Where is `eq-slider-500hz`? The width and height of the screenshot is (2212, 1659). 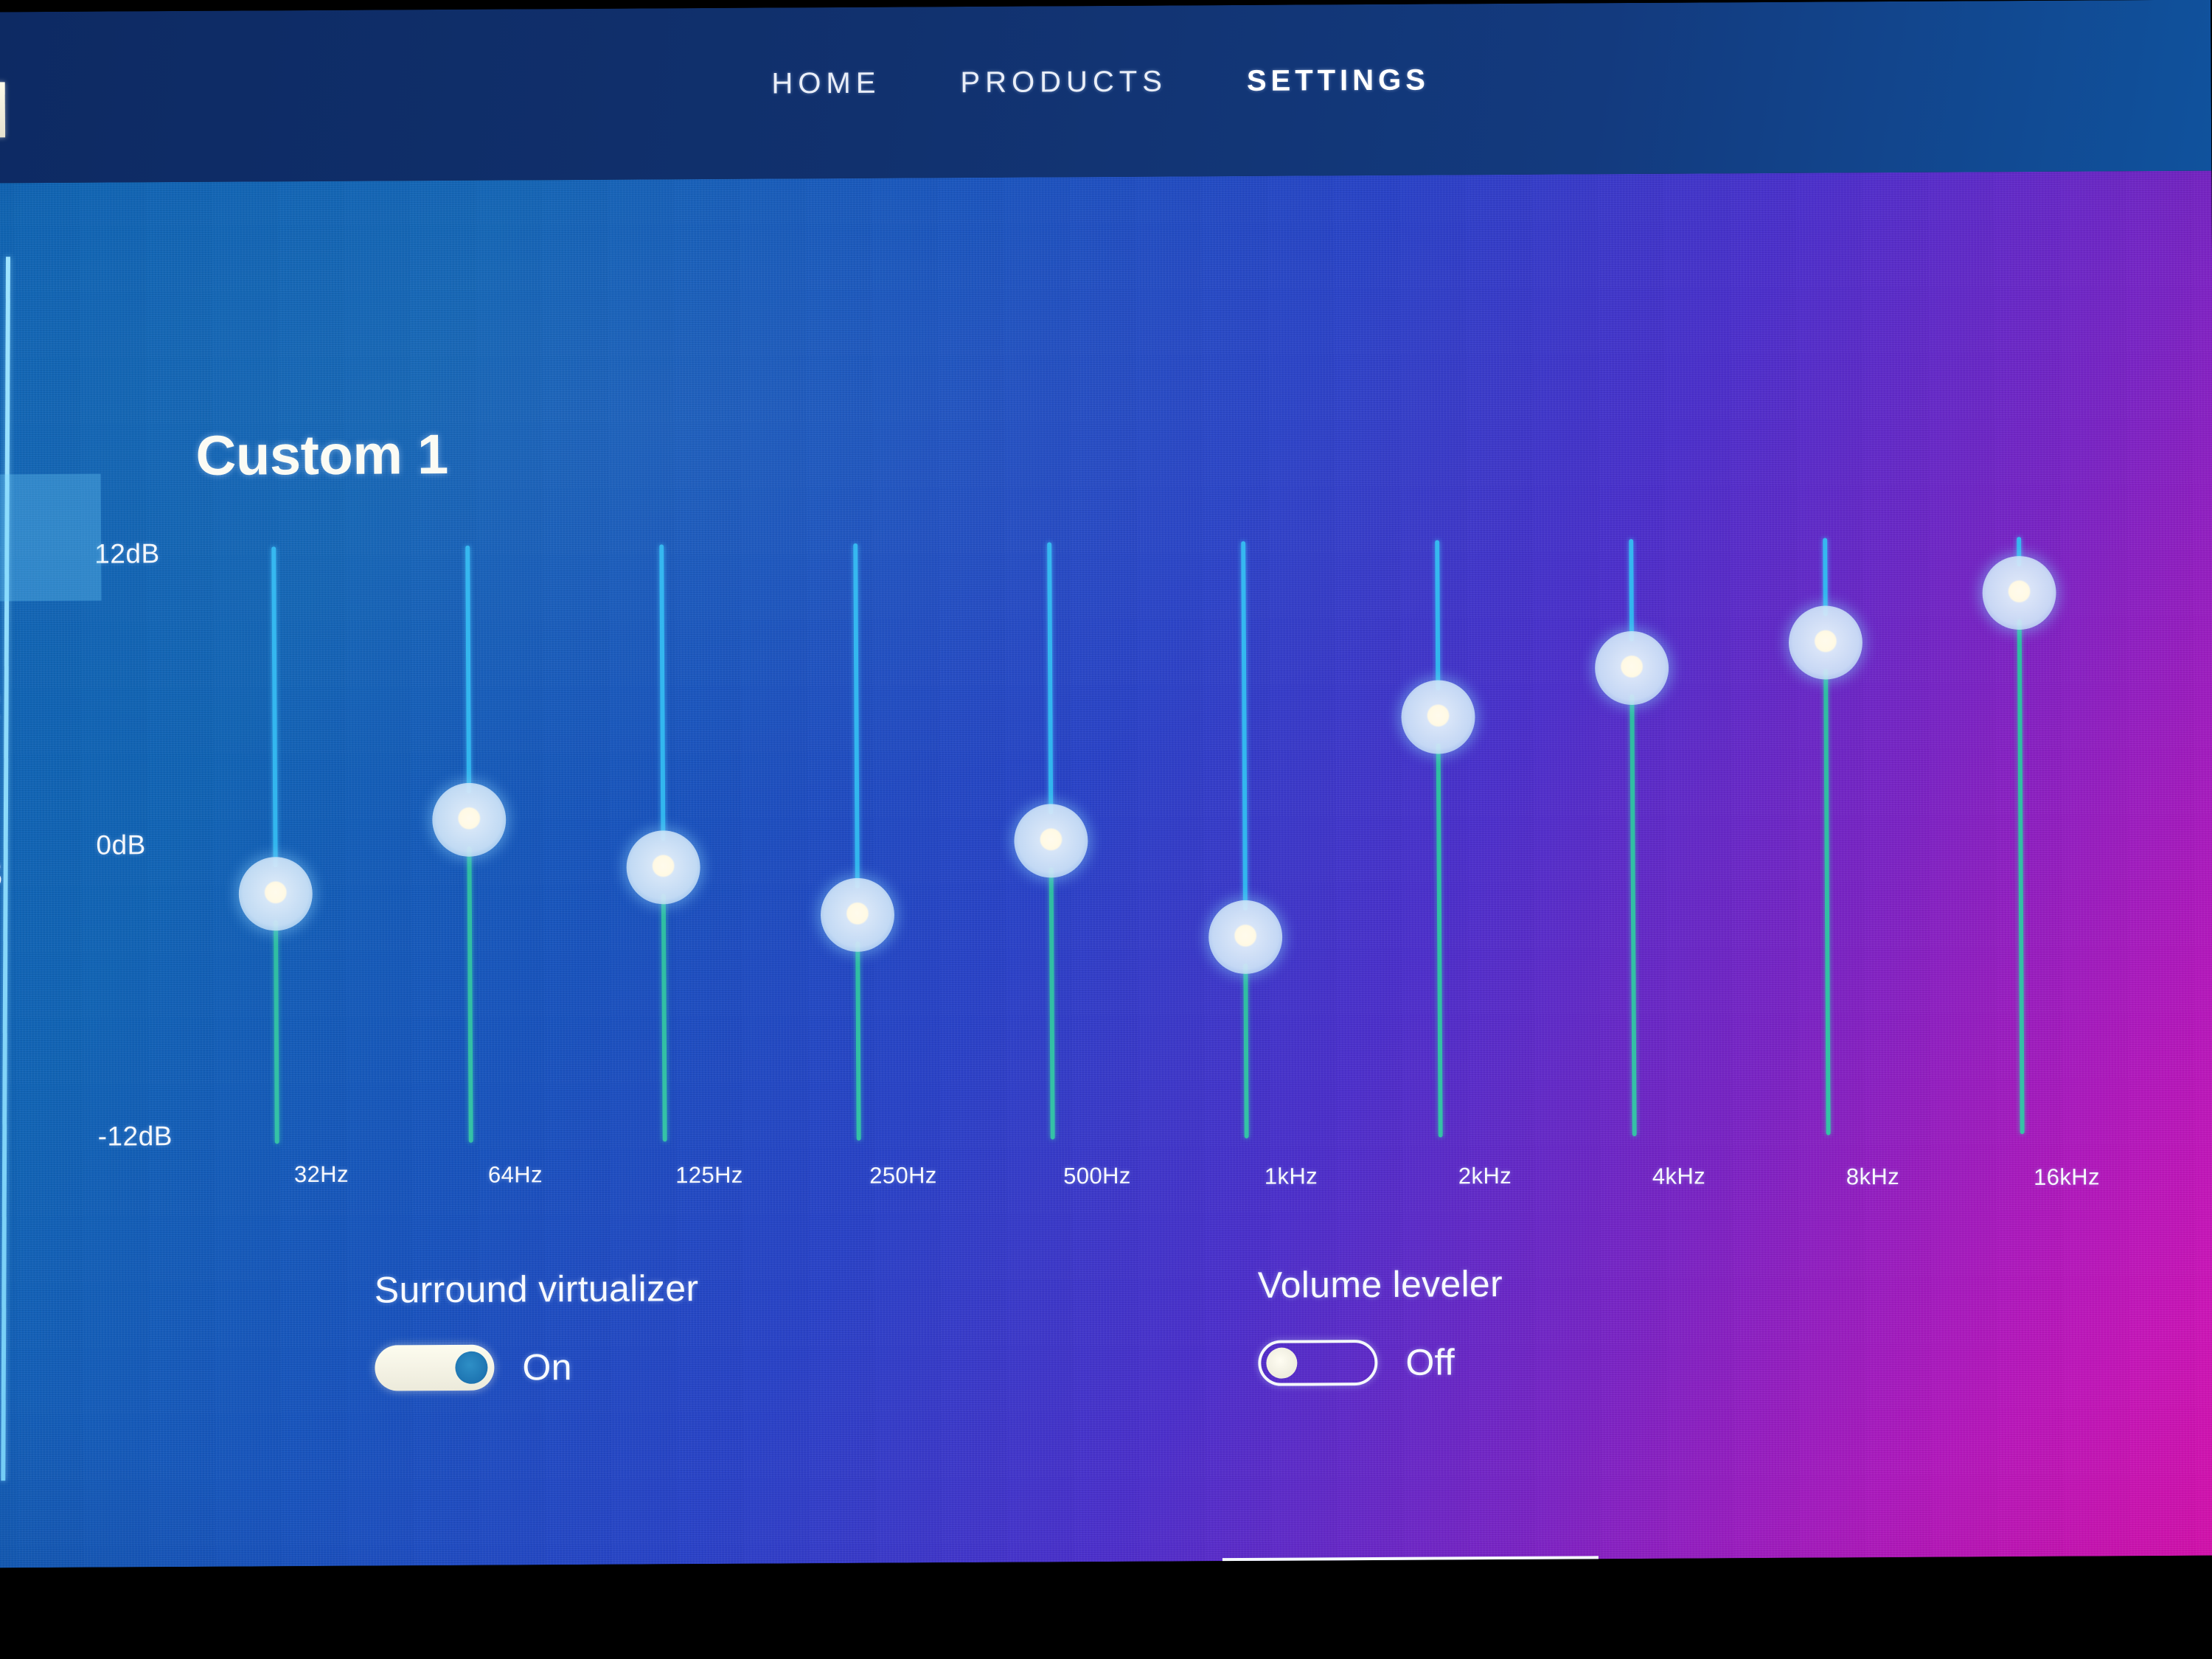 eq-slider-500hz is located at coordinates (1050, 830).